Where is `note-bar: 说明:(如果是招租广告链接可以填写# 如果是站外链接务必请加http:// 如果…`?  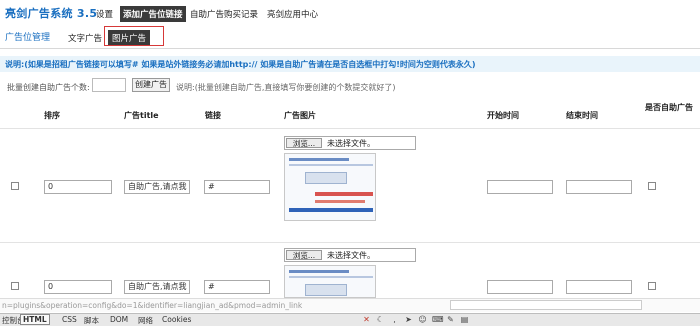 note-bar: 说明:(如果是招租广告链接可以填写# 如果是站外链接务必请加http:// 如果… is located at coordinates (350, 64).